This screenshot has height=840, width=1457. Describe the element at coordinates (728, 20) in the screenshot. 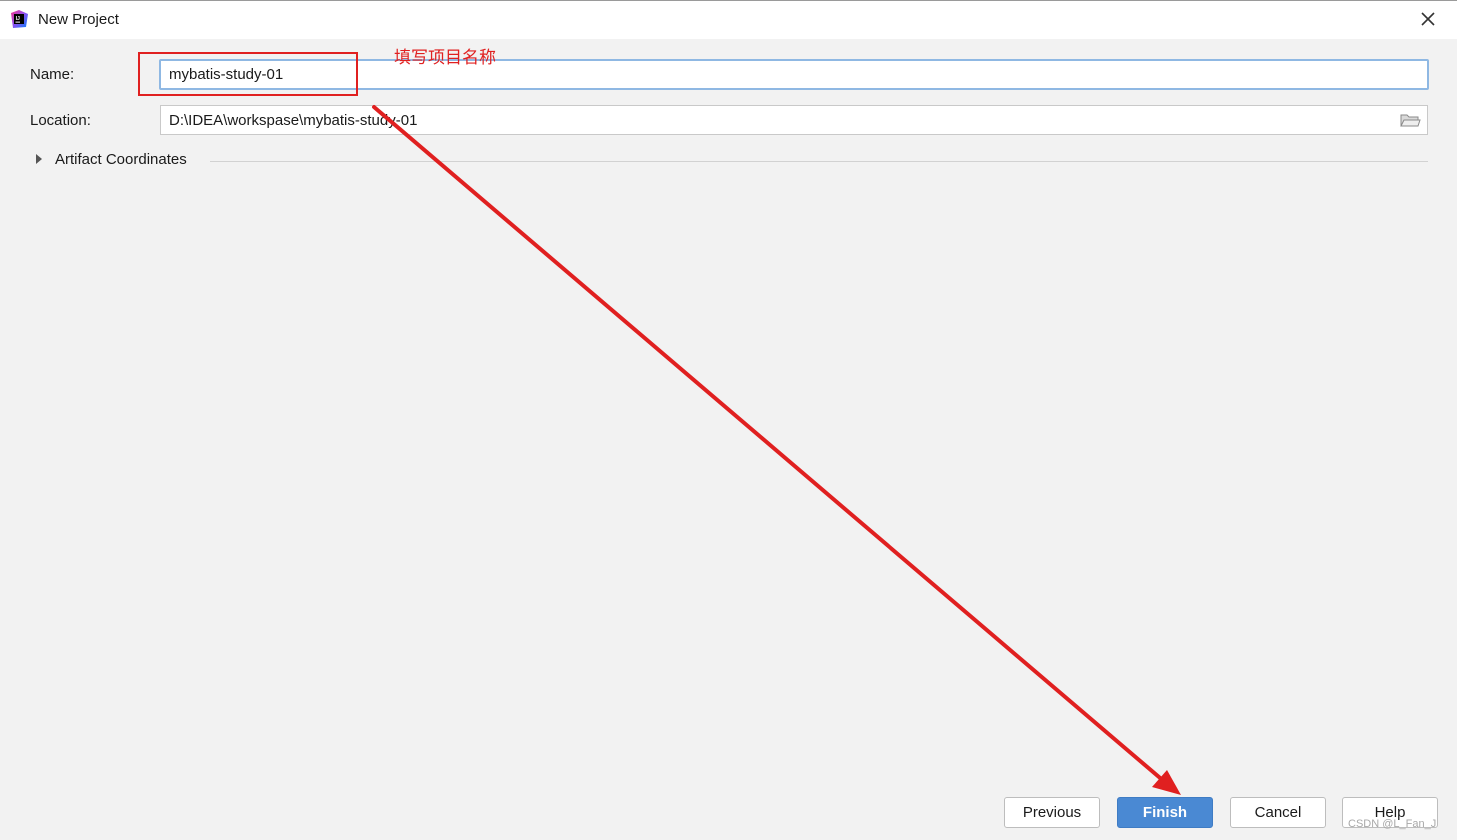

I see `title-bar: IJ New Project` at that location.